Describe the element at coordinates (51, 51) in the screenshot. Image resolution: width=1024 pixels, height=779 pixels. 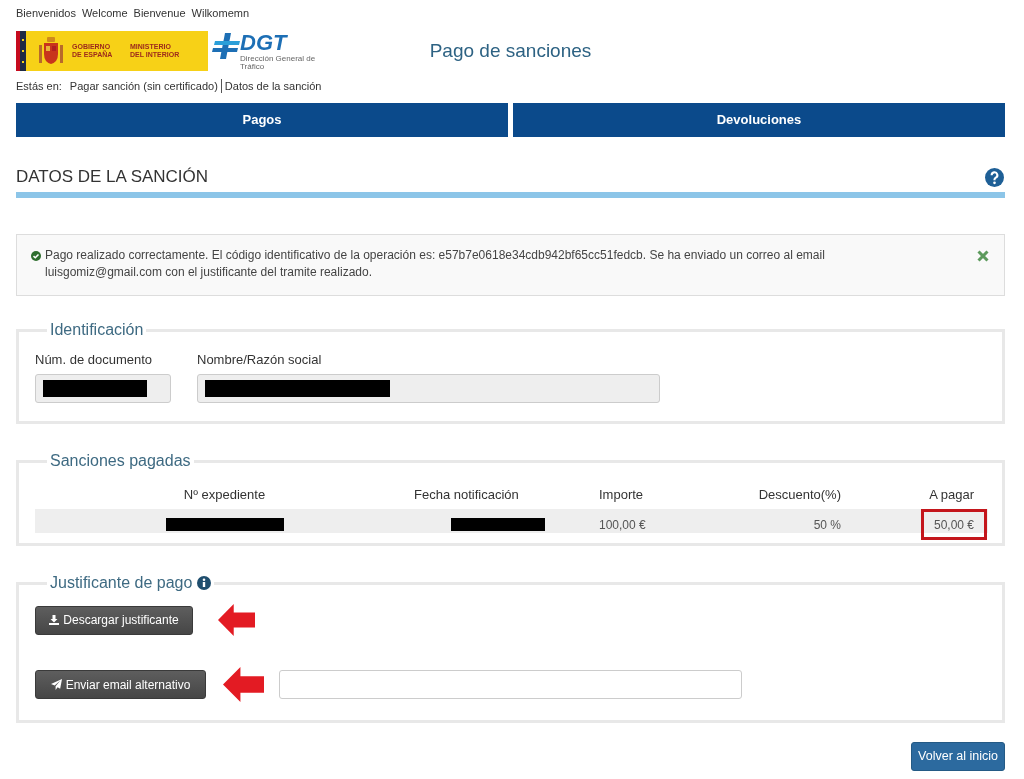
I see `coat-of-arms-icon` at that location.